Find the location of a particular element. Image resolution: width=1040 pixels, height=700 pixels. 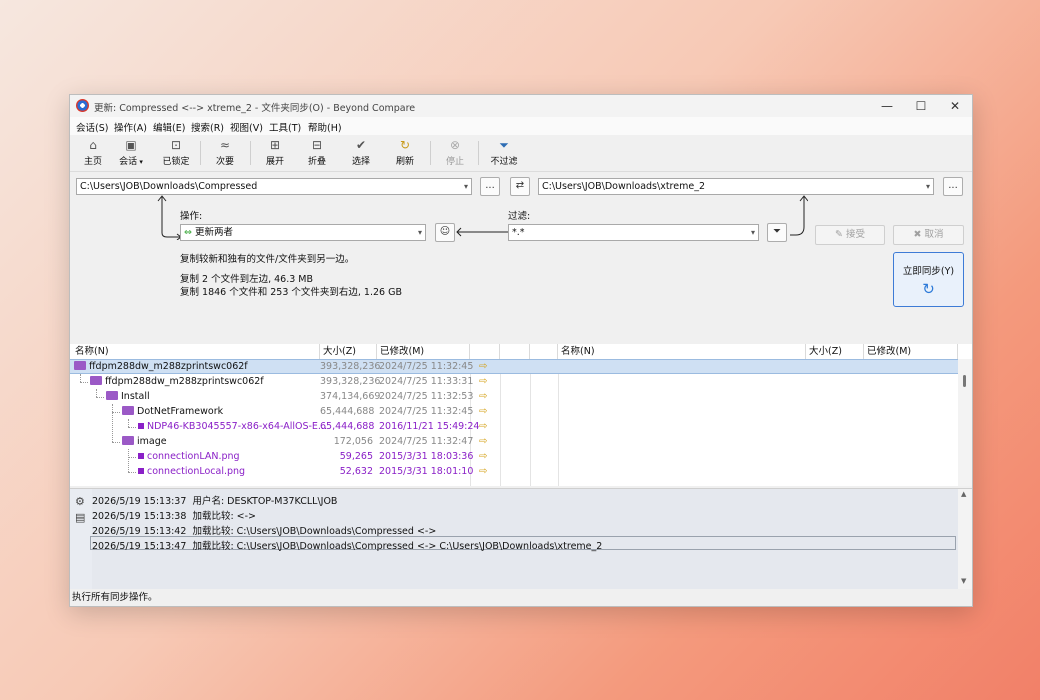

right-modified-header: 已修改(M) is located at coordinates (911, 351).